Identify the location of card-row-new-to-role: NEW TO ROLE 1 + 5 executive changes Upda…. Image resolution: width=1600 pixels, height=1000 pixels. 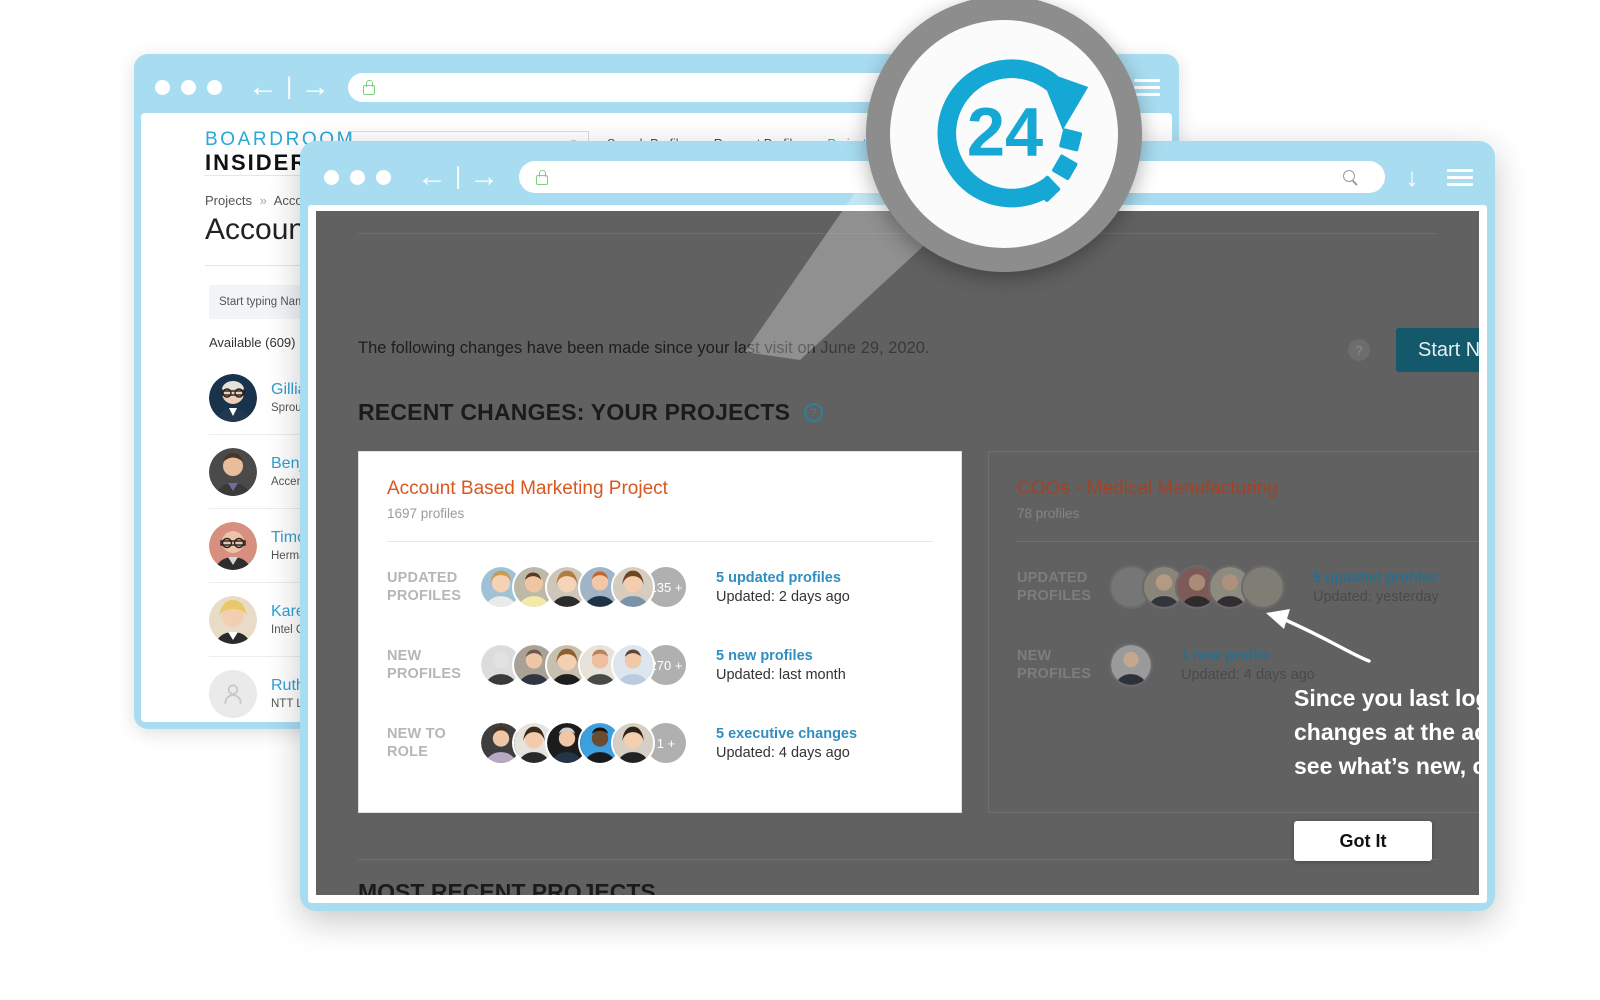
(660, 743).